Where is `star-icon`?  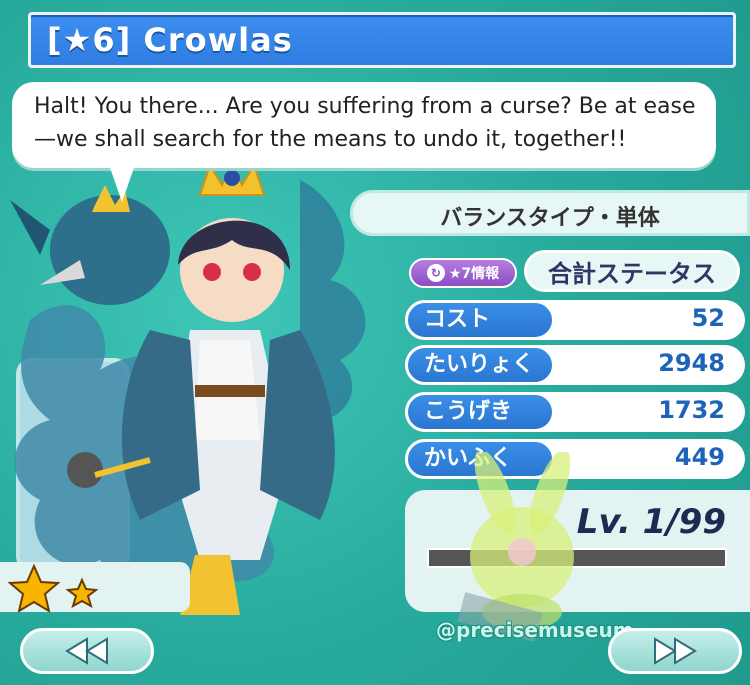
star-icon is located at coordinates (34, 588).